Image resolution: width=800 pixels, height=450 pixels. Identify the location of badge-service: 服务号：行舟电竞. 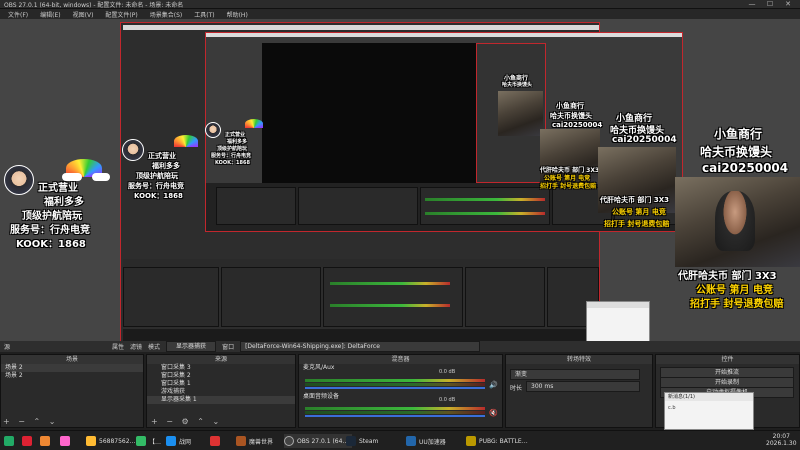
(50, 230).